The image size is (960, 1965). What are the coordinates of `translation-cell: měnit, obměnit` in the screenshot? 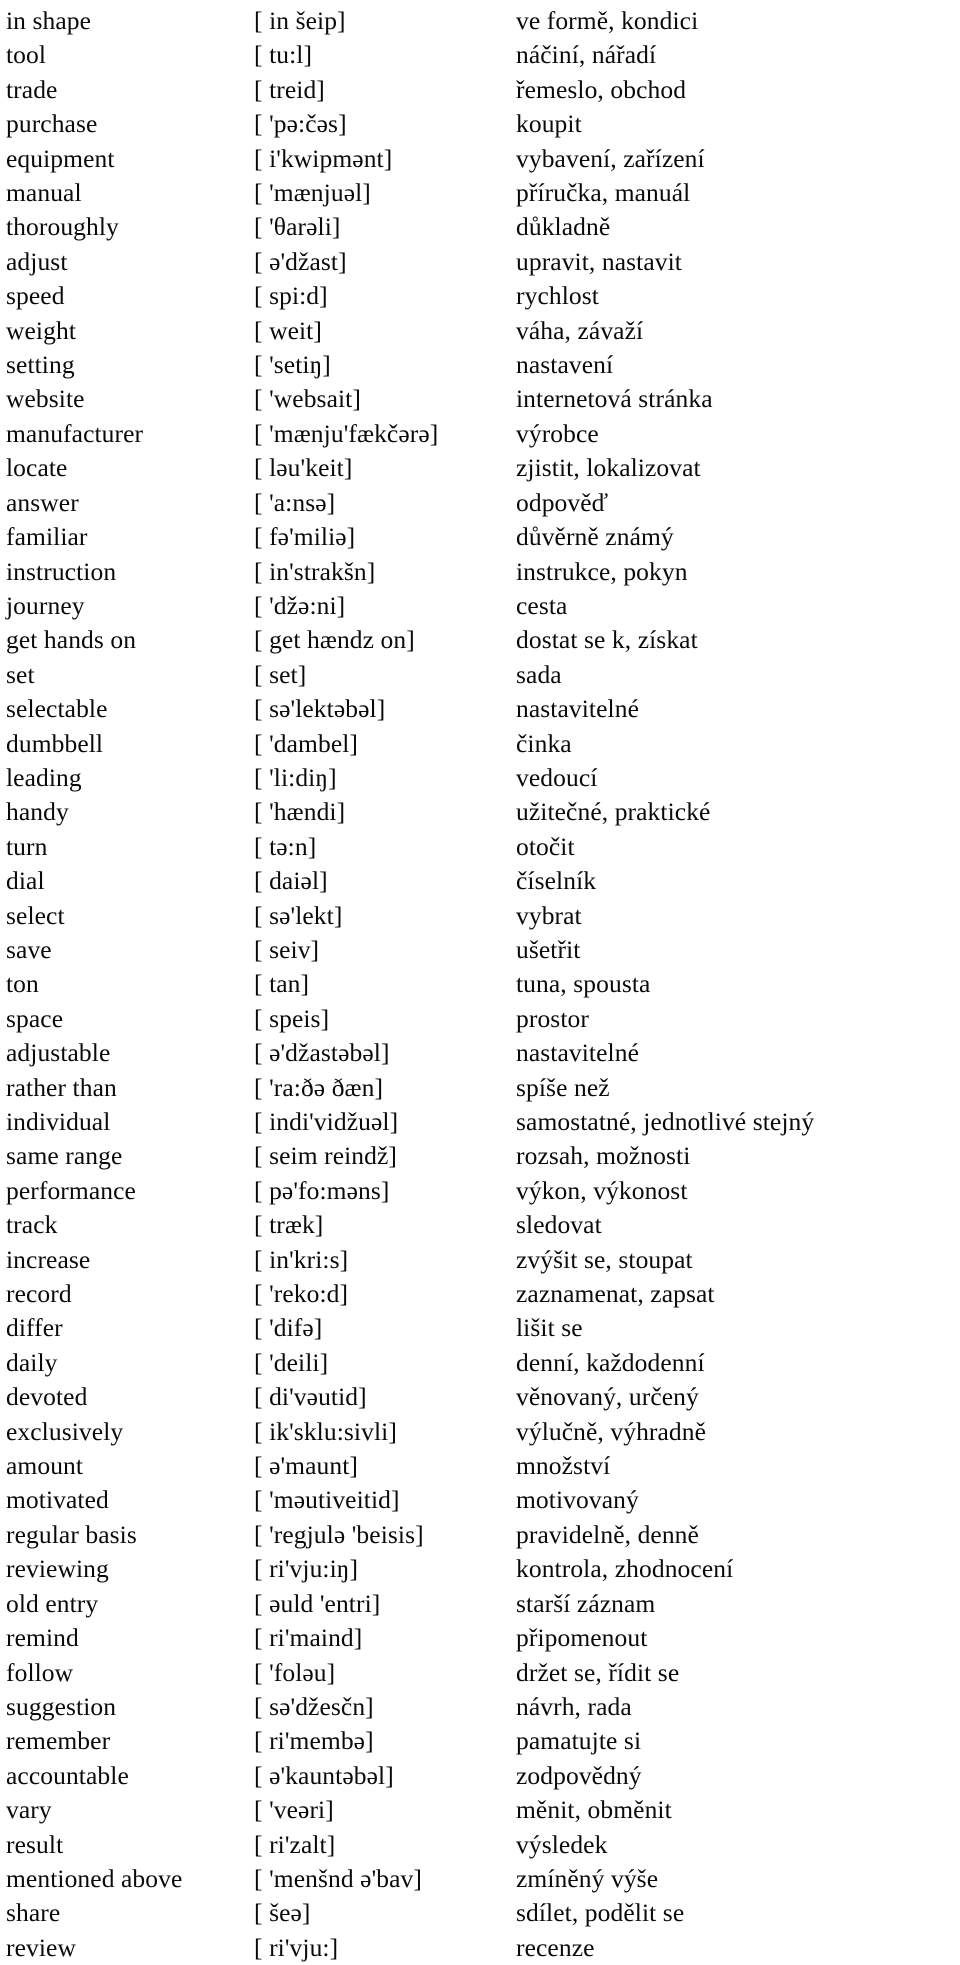 It's located at (594, 1810).